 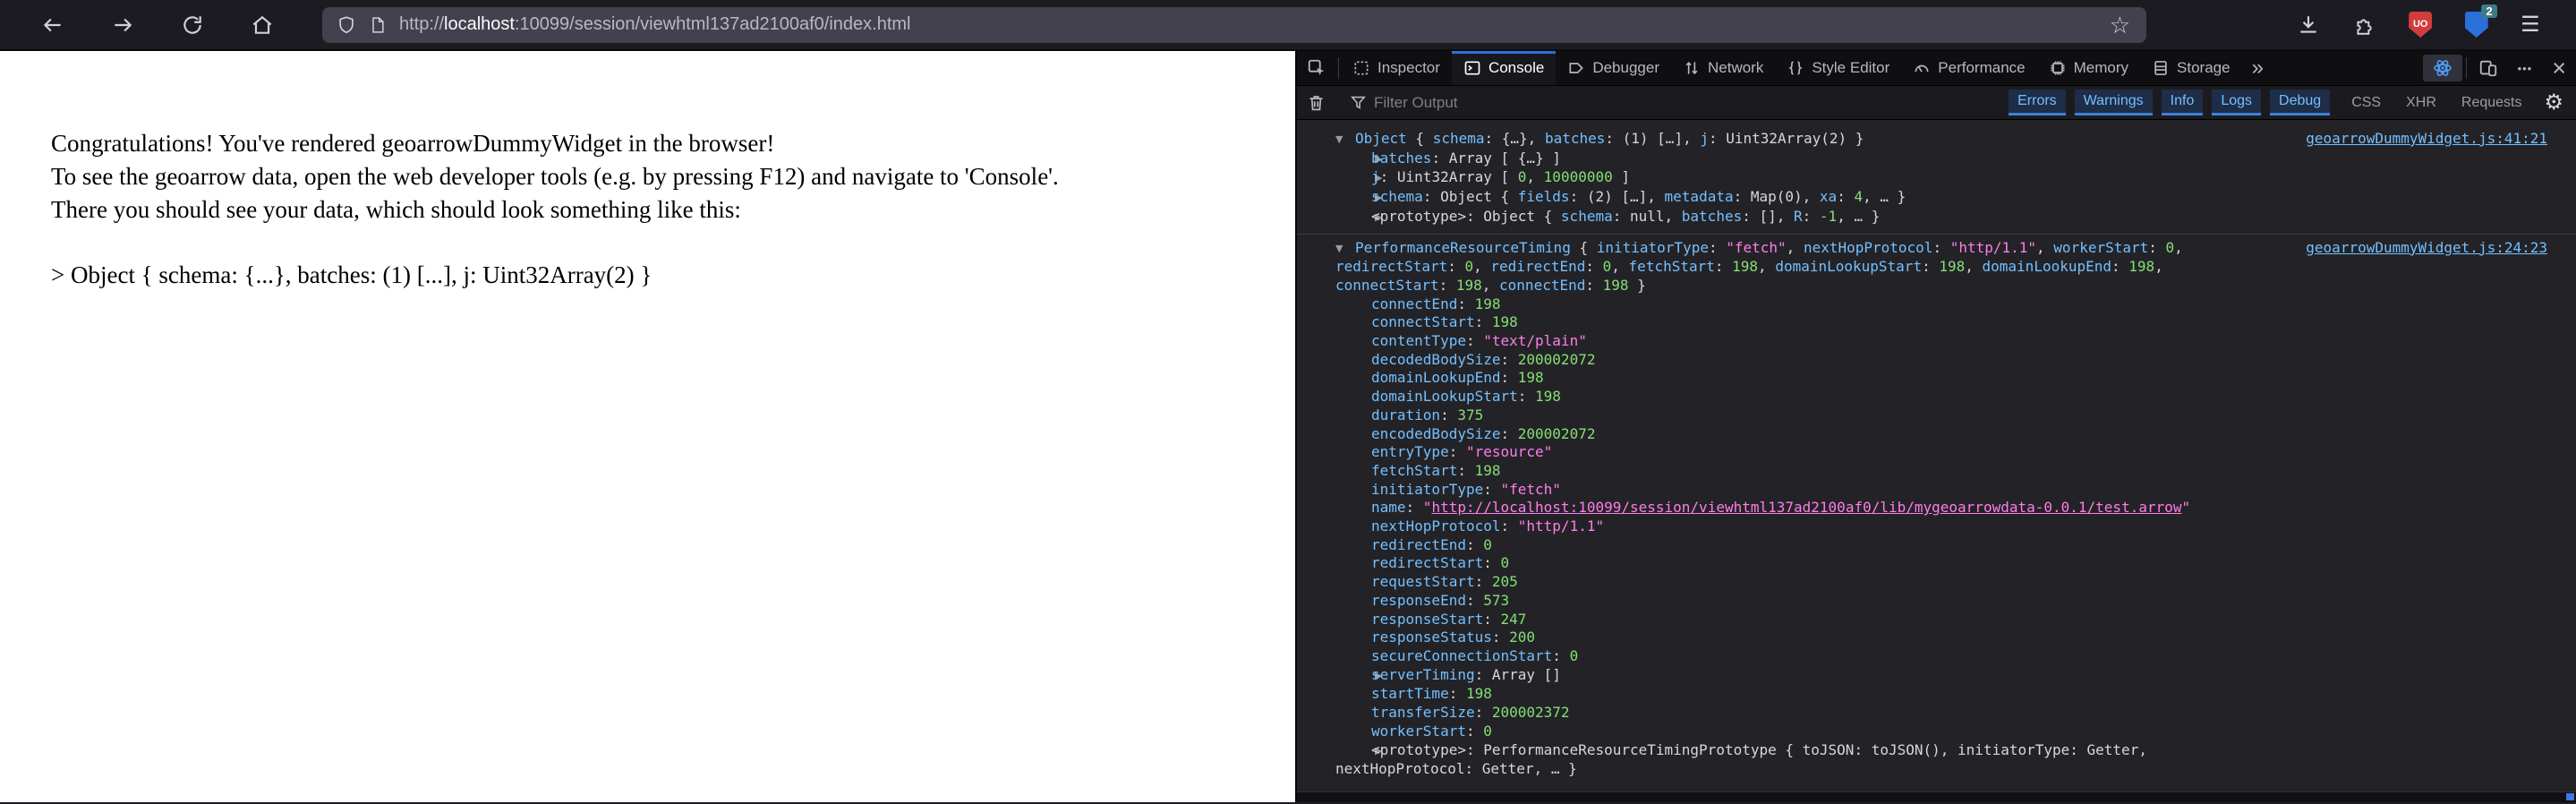 What do you see at coordinates (2182, 102) in the screenshot?
I see `filter-info-button: Info` at bounding box center [2182, 102].